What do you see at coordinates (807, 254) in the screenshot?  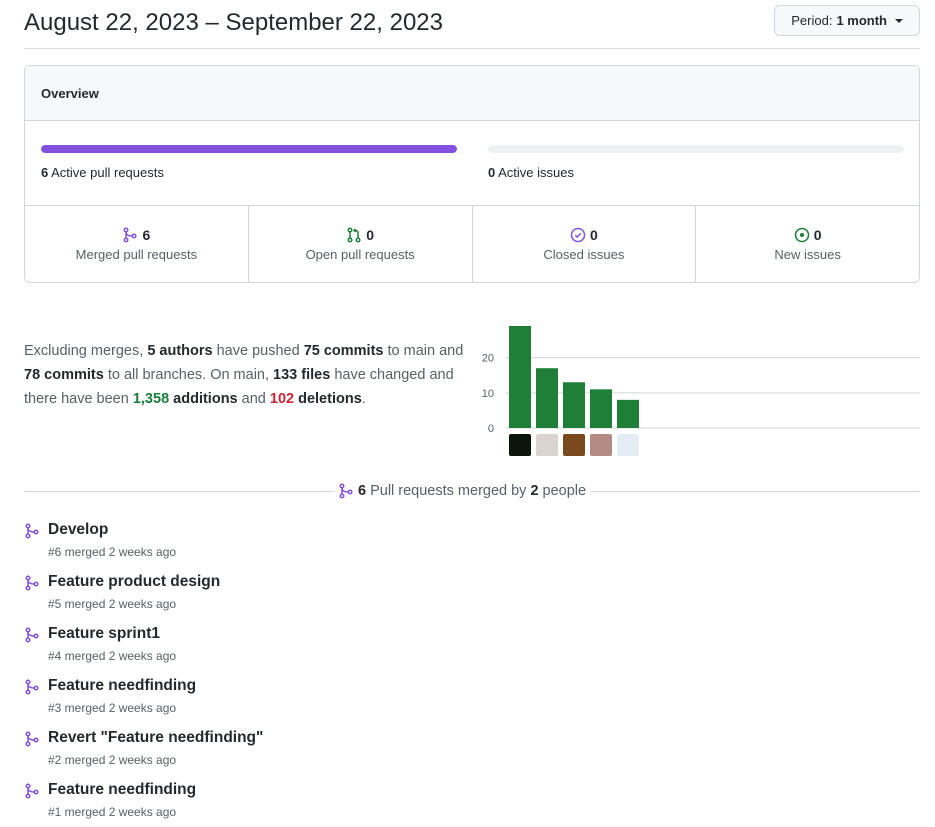 I see `new-issues-label: New issues` at bounding box center [807, 254].